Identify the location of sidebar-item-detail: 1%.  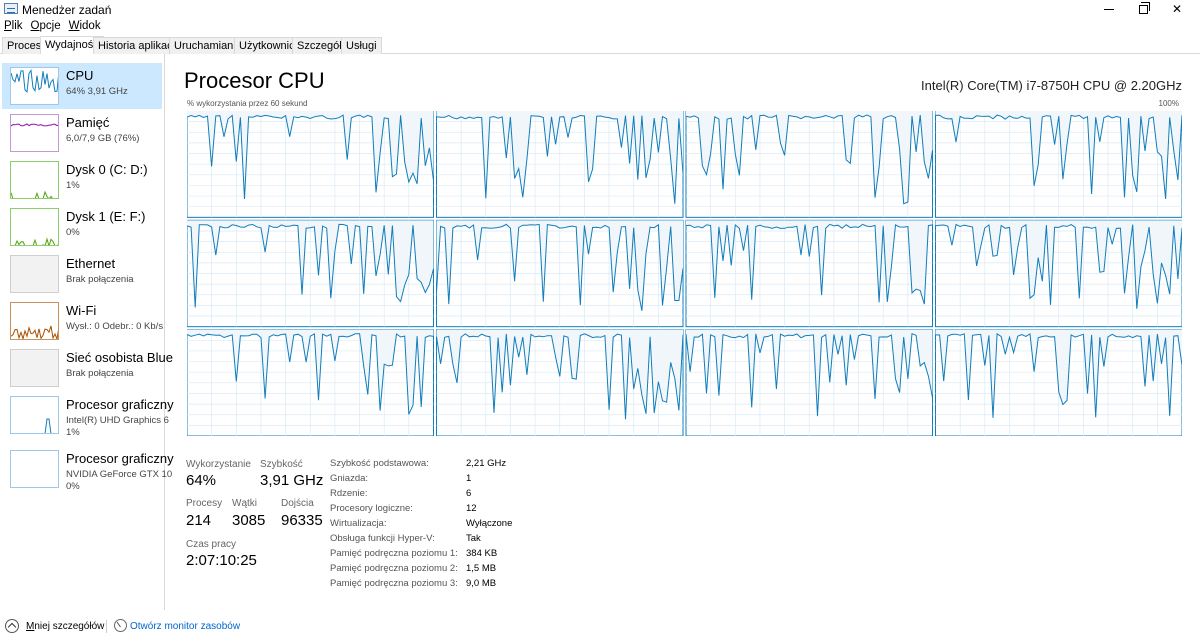
(73, 185).